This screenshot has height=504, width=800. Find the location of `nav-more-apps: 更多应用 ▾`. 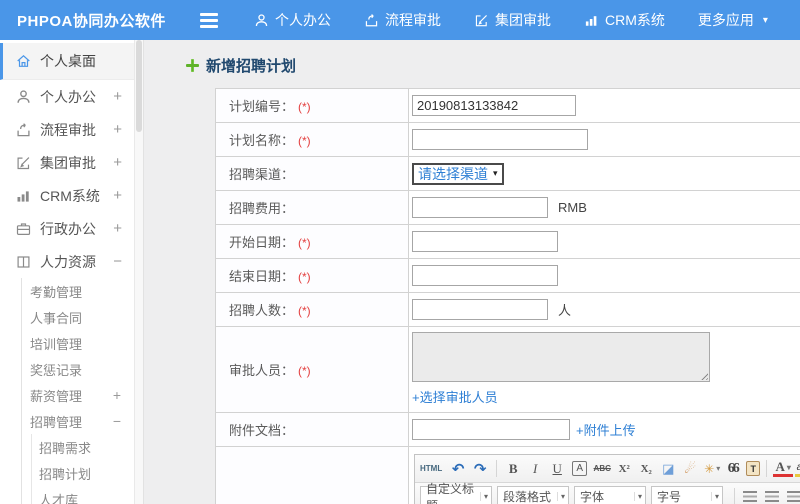

nav-more-apps: 更多应用 ▾ is located at coordinates (733, 20).